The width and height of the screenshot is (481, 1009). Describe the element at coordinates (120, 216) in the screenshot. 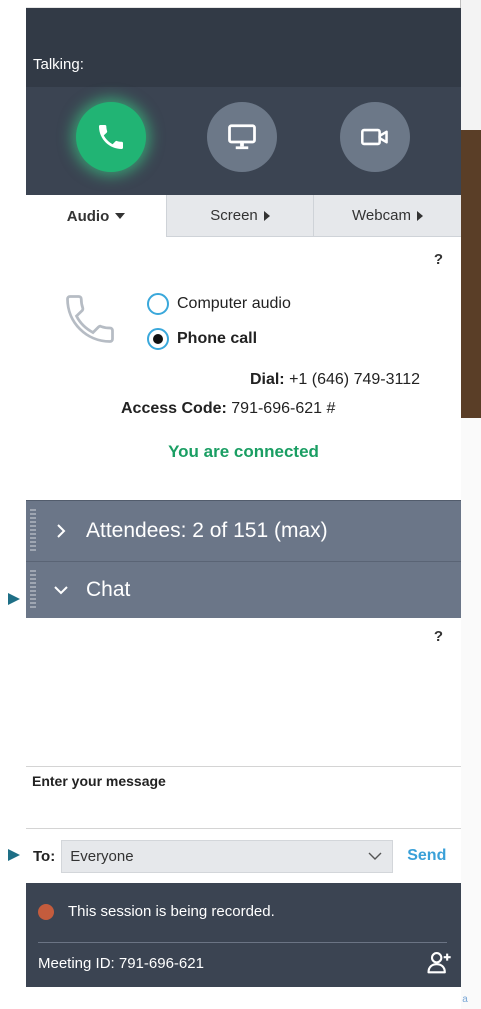

I see `caret-down-icon` at that location.